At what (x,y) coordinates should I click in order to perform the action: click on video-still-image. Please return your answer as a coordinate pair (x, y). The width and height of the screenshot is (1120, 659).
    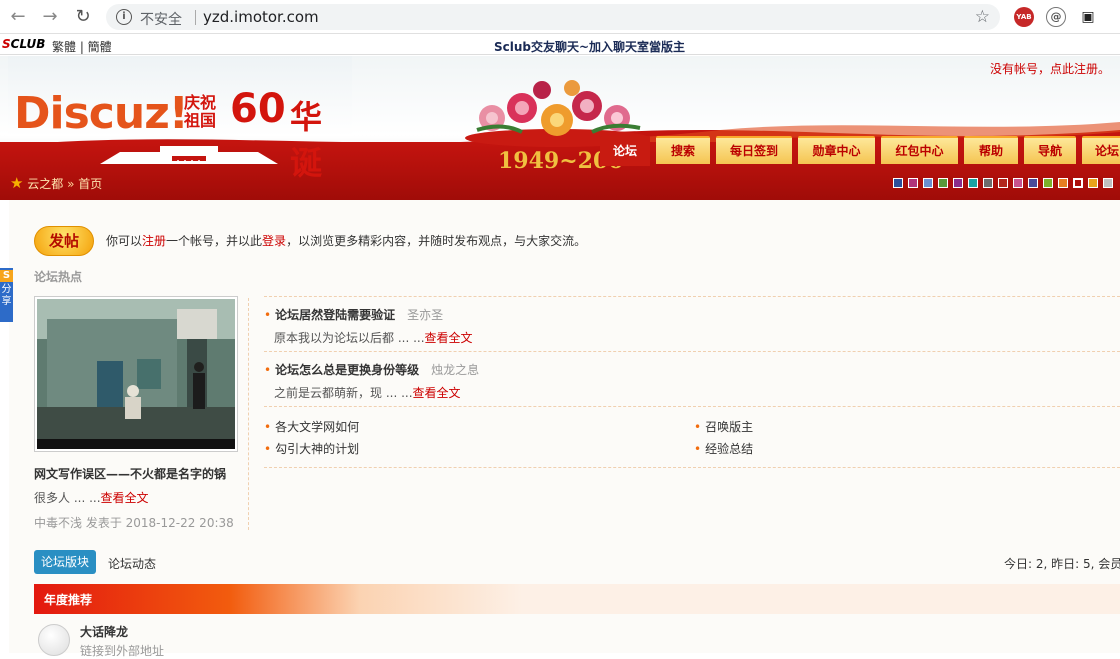
    Looking at the image, I should click on (136, 374).